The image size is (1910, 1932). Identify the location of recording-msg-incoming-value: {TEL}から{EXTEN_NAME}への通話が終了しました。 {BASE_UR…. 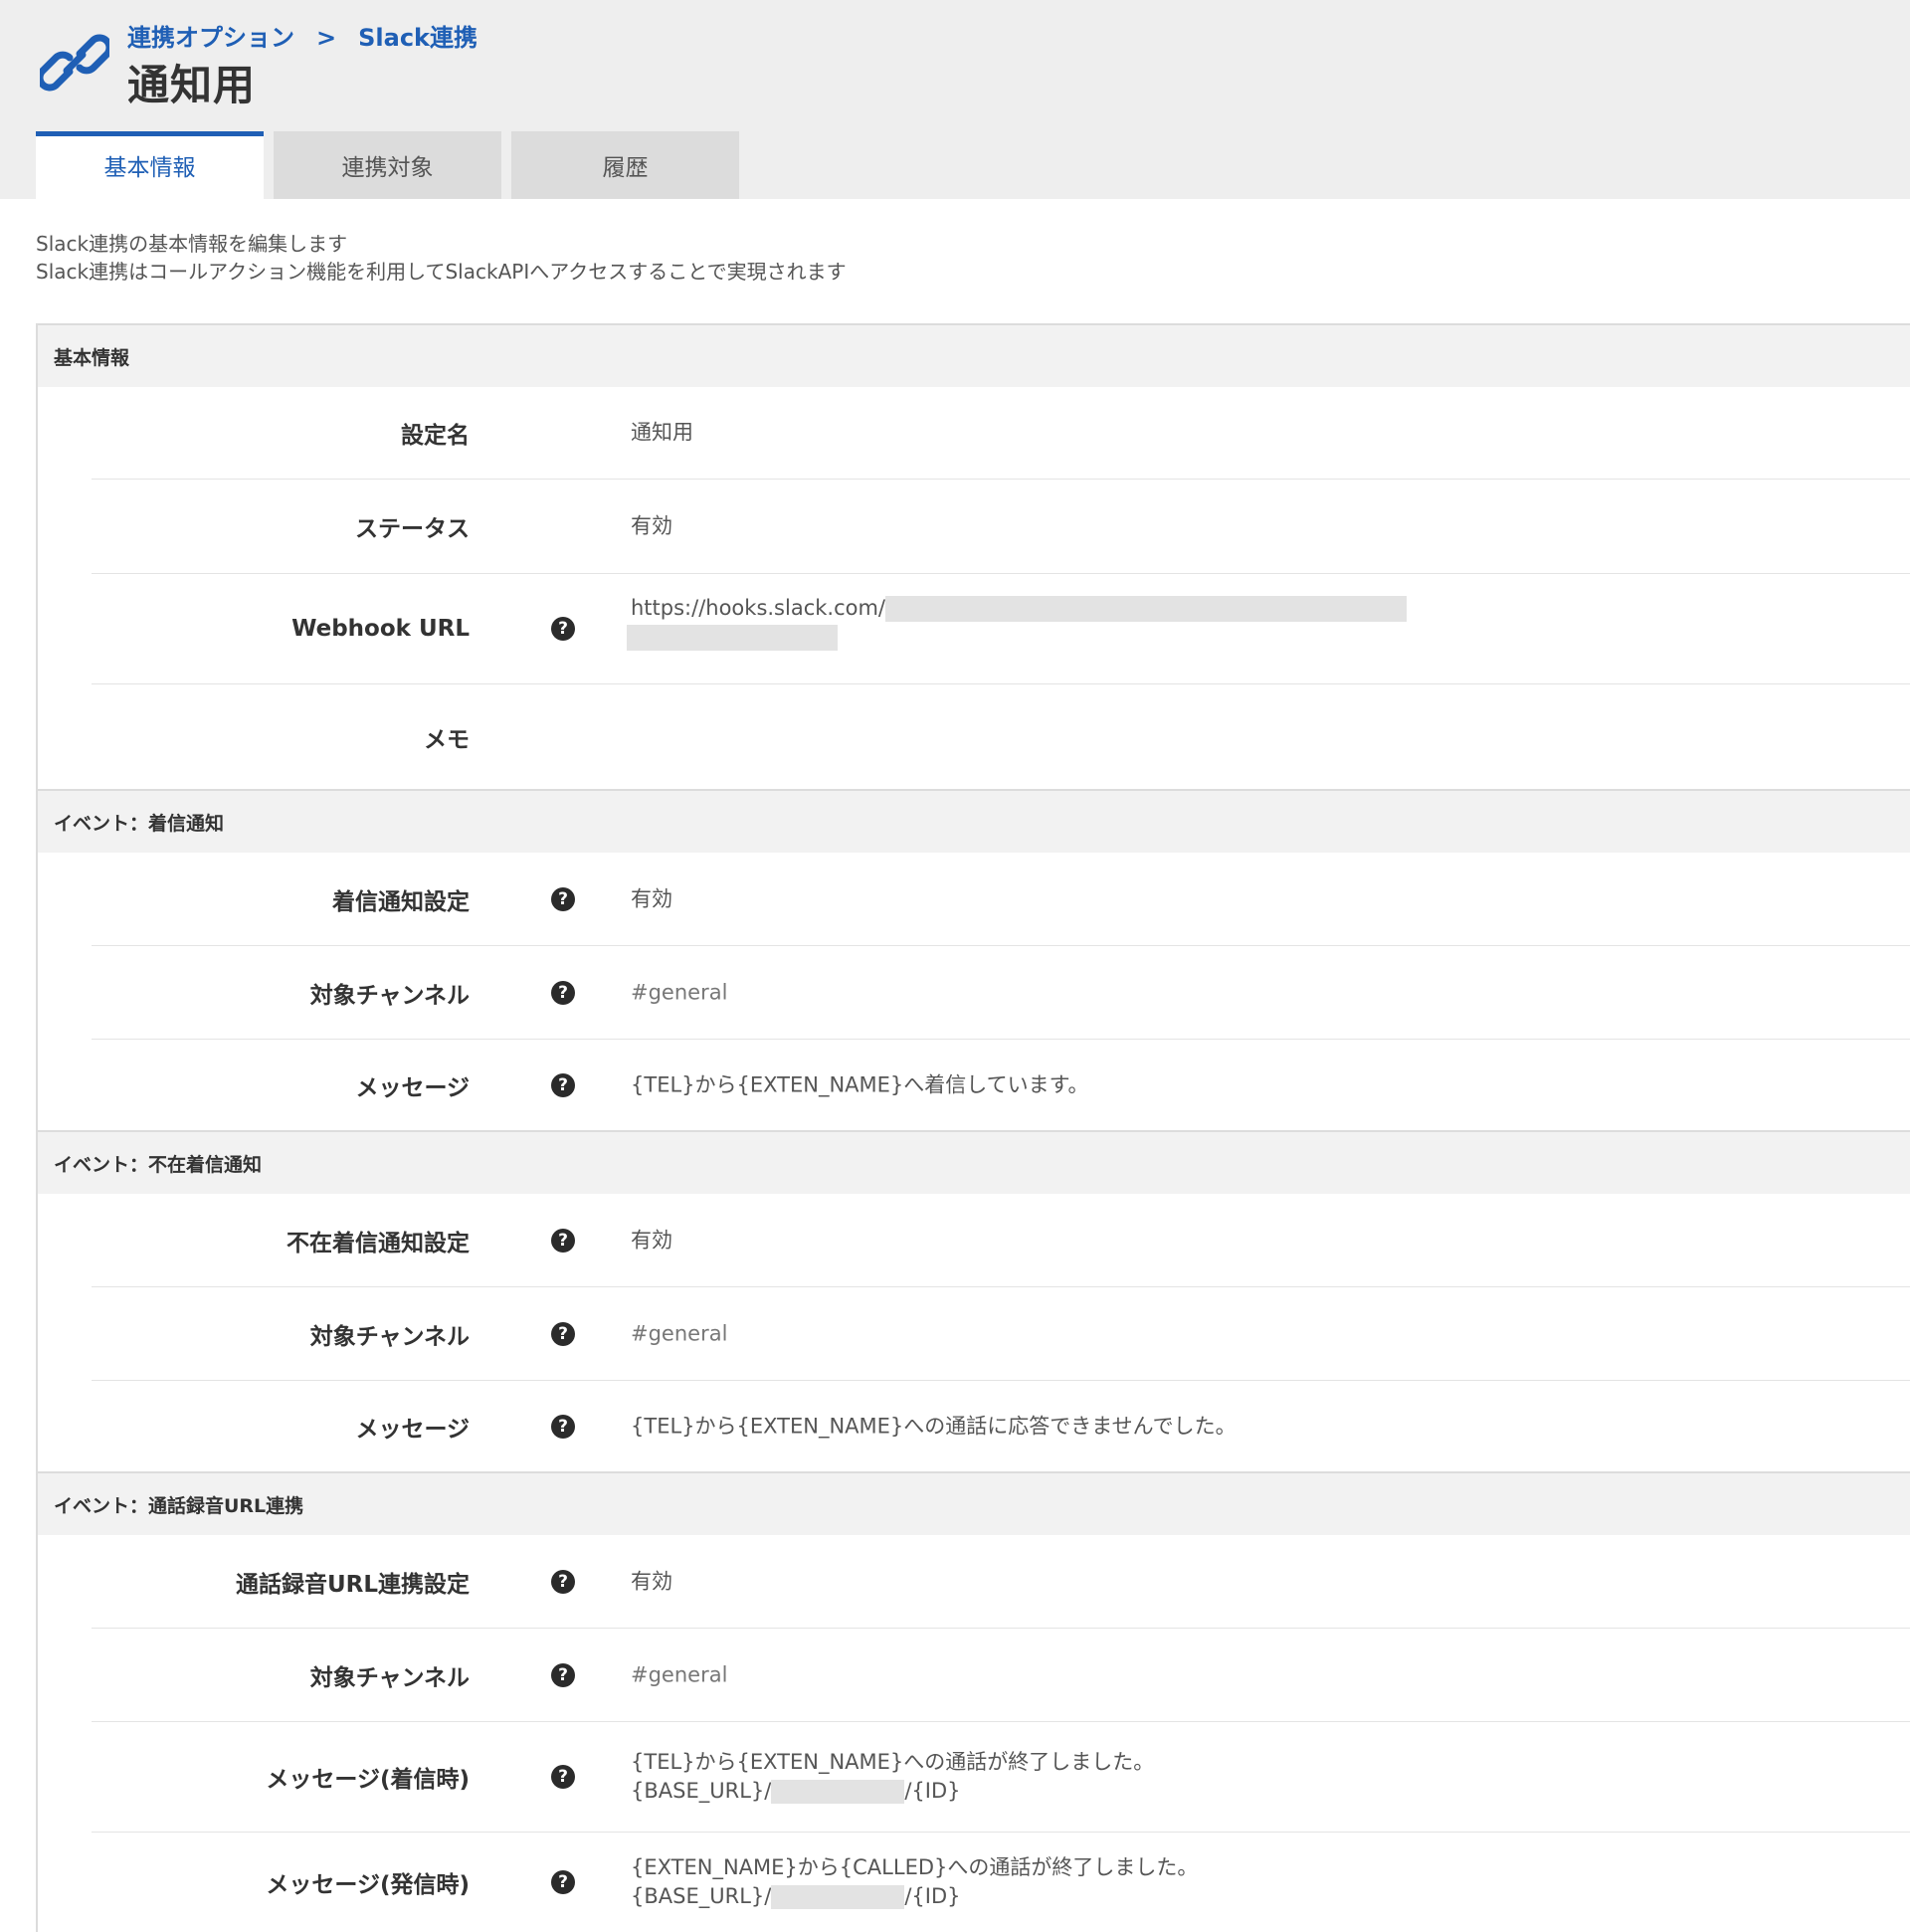
(892, 1777).